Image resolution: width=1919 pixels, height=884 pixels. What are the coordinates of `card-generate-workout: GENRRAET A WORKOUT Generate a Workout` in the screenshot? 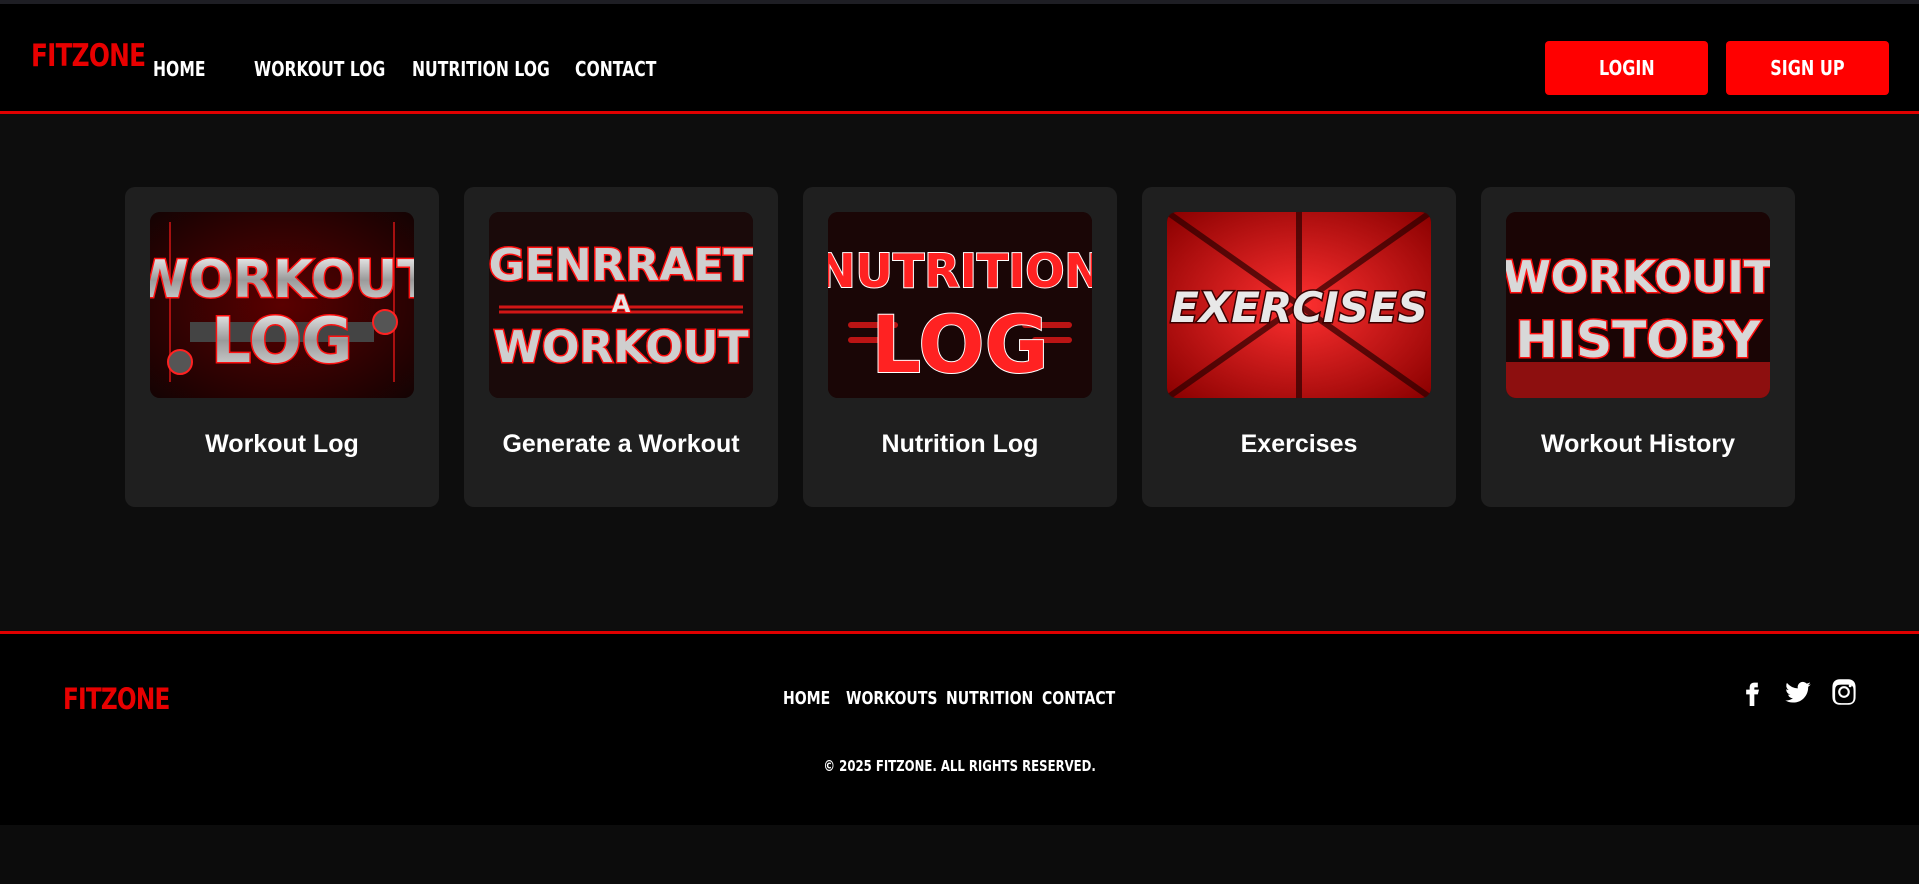 It's located at (621, 347).